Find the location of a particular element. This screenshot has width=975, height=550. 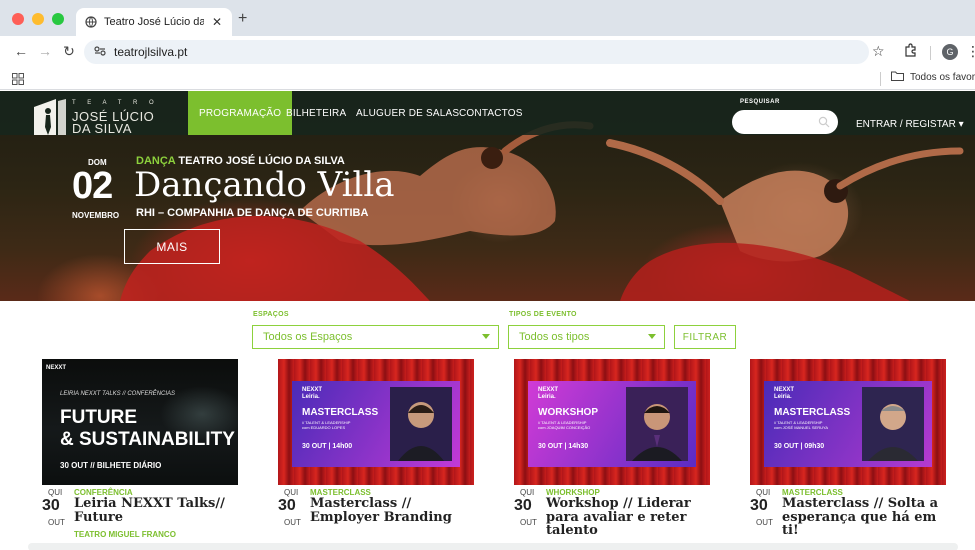

event-title: Masterclass // Employer Branding is located at coordinates (395, 510).